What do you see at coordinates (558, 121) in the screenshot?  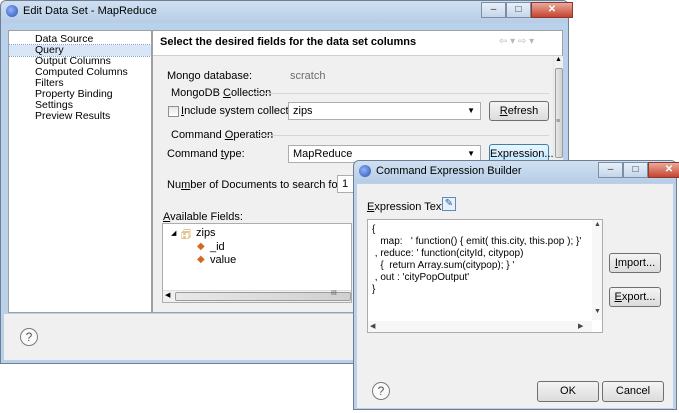 I see `scroll-grip-icon: ≡` at bounding box center [558, 121].